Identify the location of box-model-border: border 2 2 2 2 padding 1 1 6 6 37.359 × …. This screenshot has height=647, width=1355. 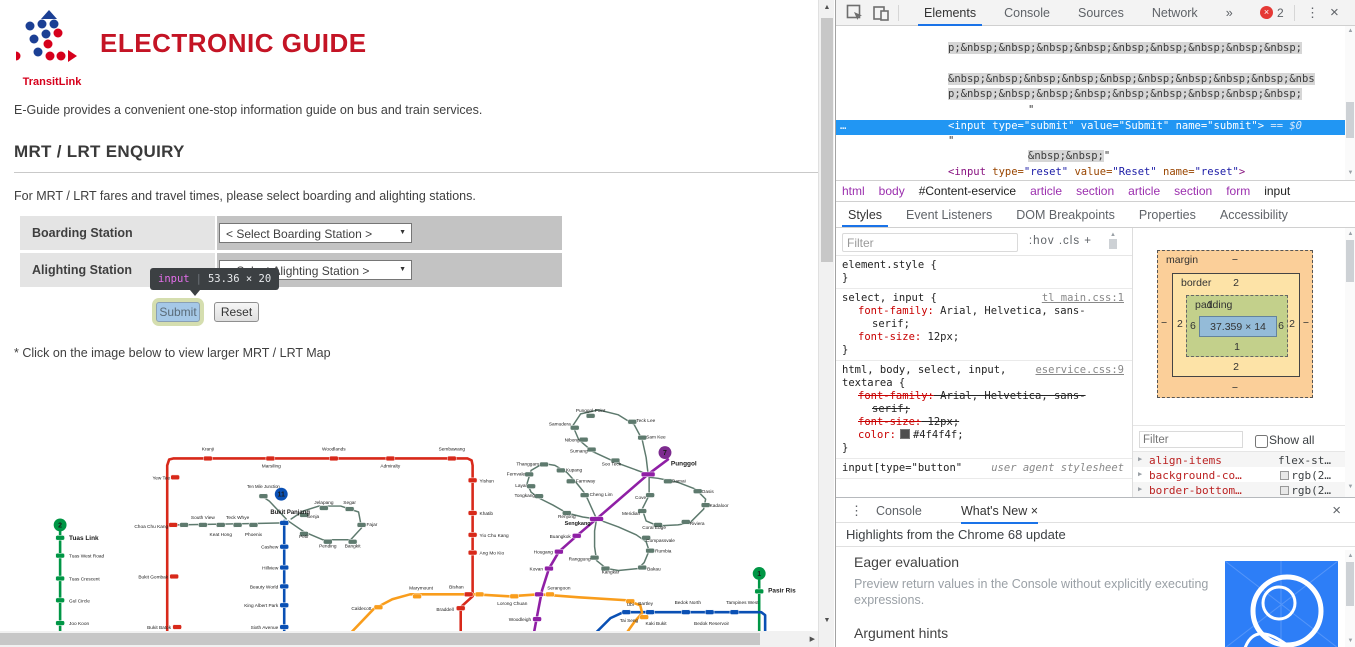
(1236, 325).